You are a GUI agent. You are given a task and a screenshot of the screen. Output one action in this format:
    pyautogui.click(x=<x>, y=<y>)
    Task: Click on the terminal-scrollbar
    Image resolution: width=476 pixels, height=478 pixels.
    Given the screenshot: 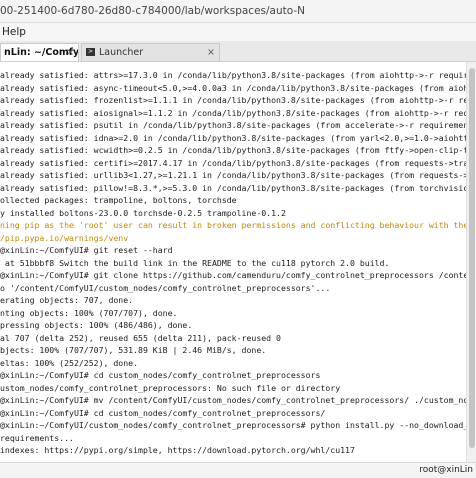 What is the action you would take?
    pyautogui.click(x=471, y=262)
    